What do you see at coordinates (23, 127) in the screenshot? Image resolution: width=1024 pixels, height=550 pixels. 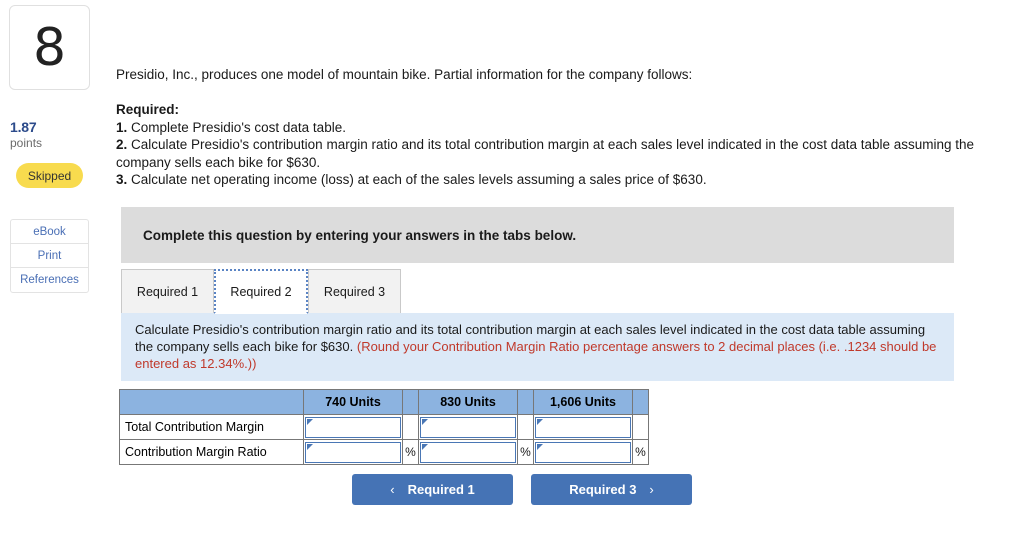 I see `points-value: 1.87` at bounding box center [23, 127].